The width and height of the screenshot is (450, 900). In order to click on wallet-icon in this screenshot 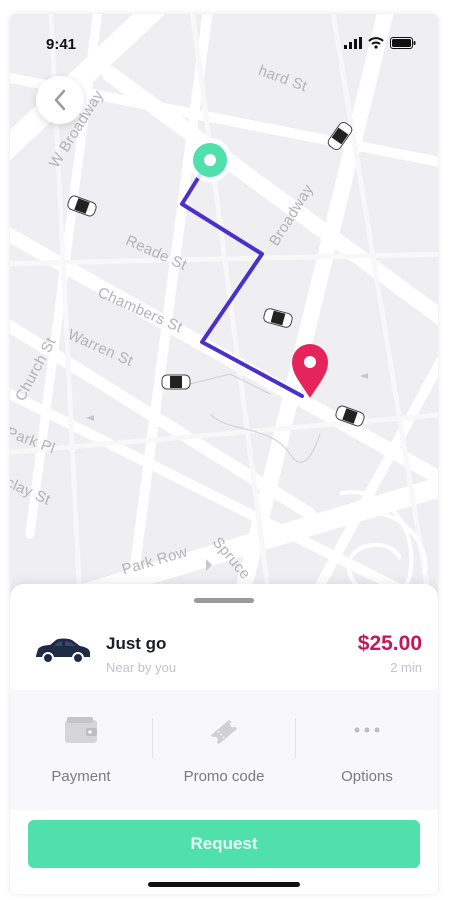, I will do `click(81, 730)`.